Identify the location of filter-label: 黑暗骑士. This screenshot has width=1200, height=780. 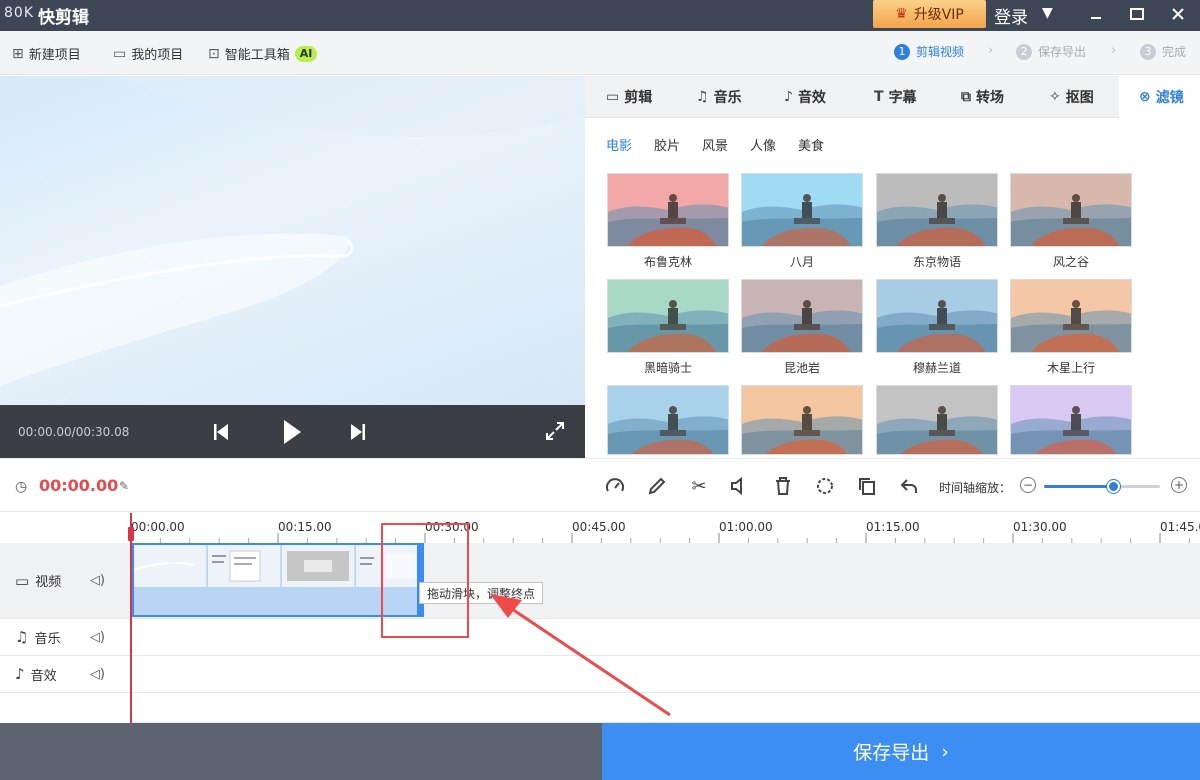
(667, 368).